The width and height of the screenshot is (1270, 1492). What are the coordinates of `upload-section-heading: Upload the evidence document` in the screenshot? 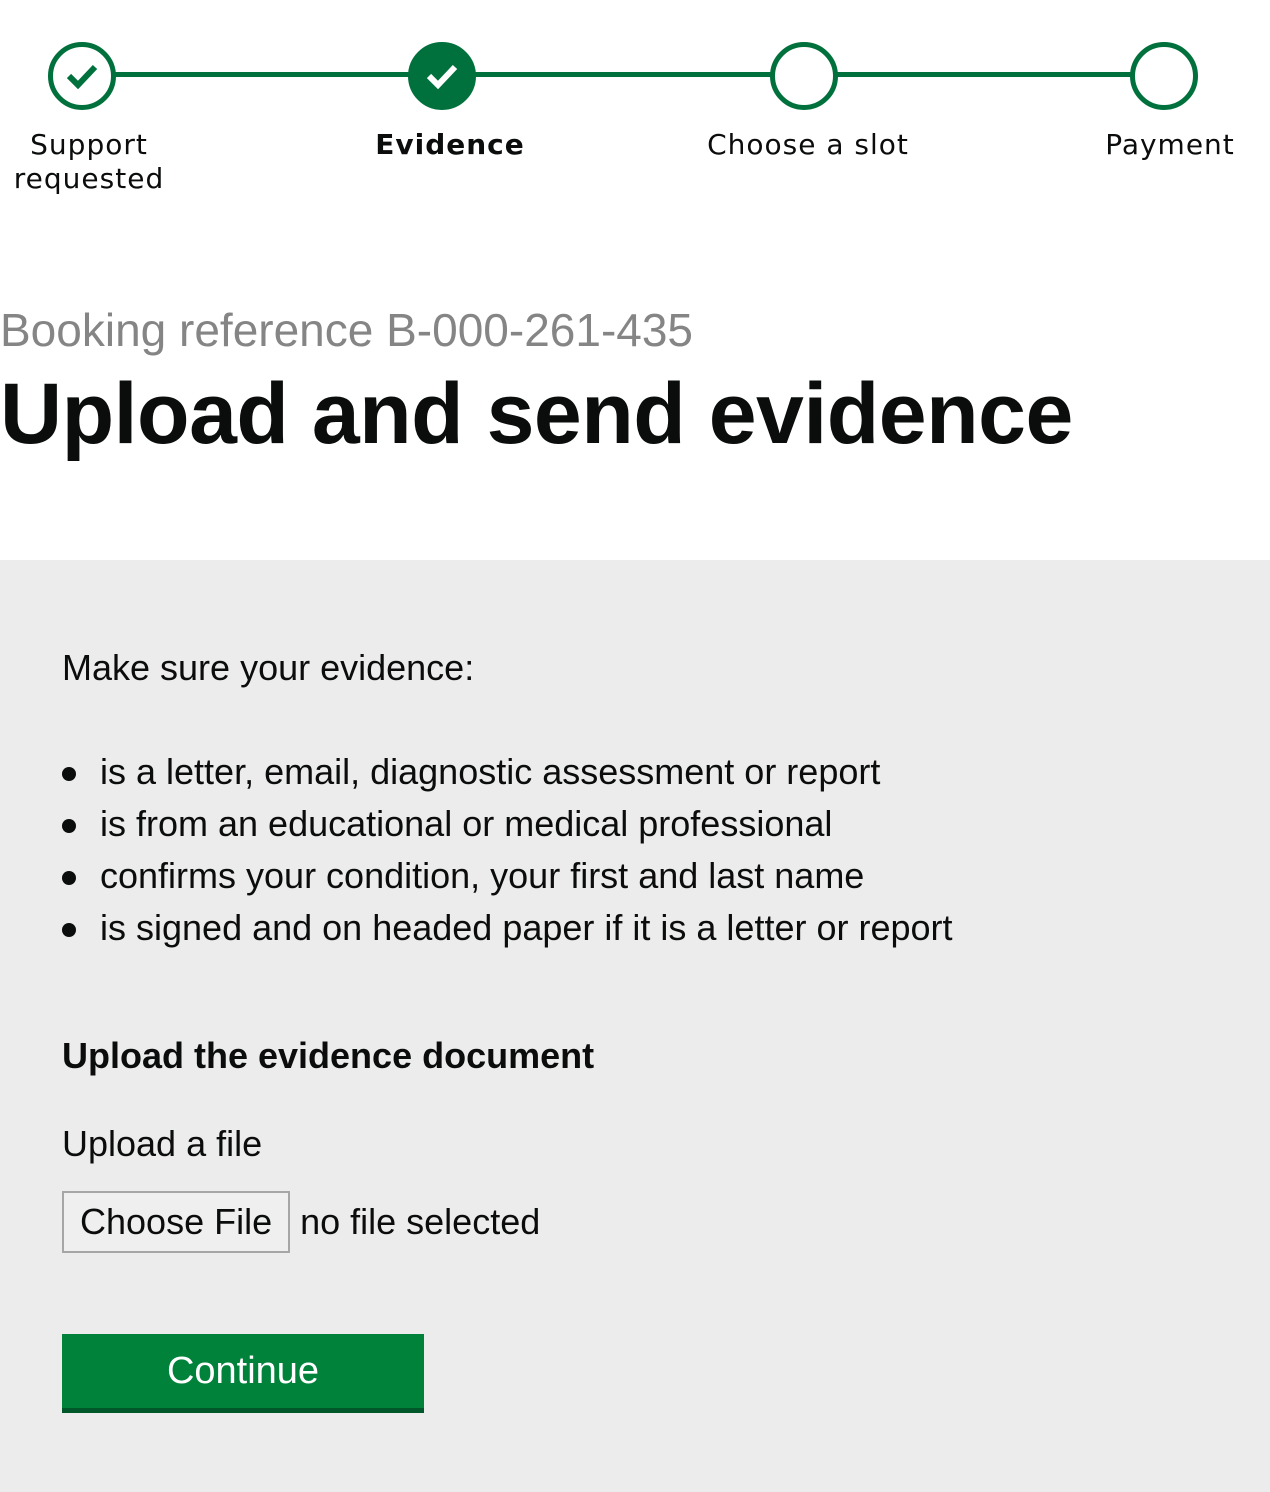 It's located at (328, 1055).